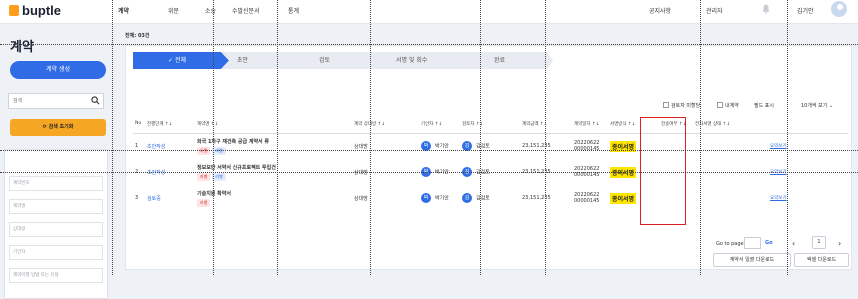  Describe the element at coordinates (536, 146) in the screenshot. I see `row-amount: 23,151,235` at that location.